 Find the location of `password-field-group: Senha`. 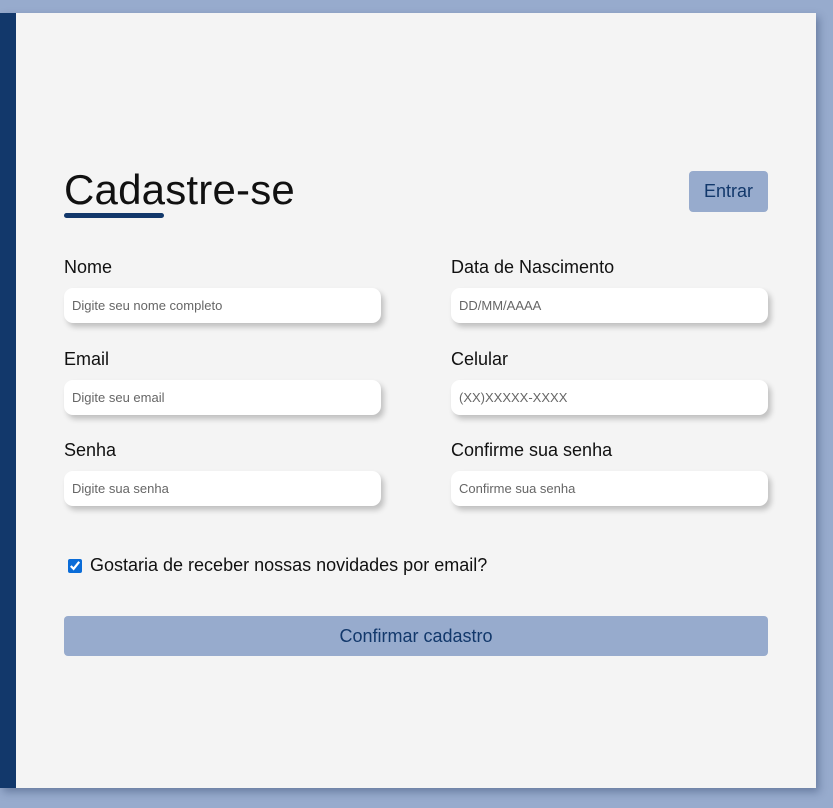

password-field-group: Senha is located at coordinates (222, 472).